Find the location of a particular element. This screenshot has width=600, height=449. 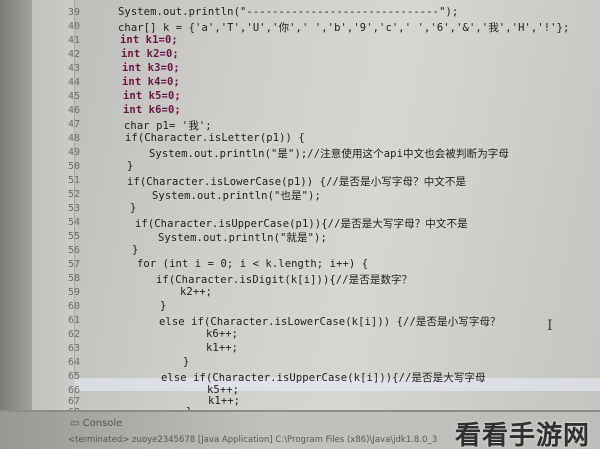

code-line-59: k2++; is located at coordinates (196, 292).